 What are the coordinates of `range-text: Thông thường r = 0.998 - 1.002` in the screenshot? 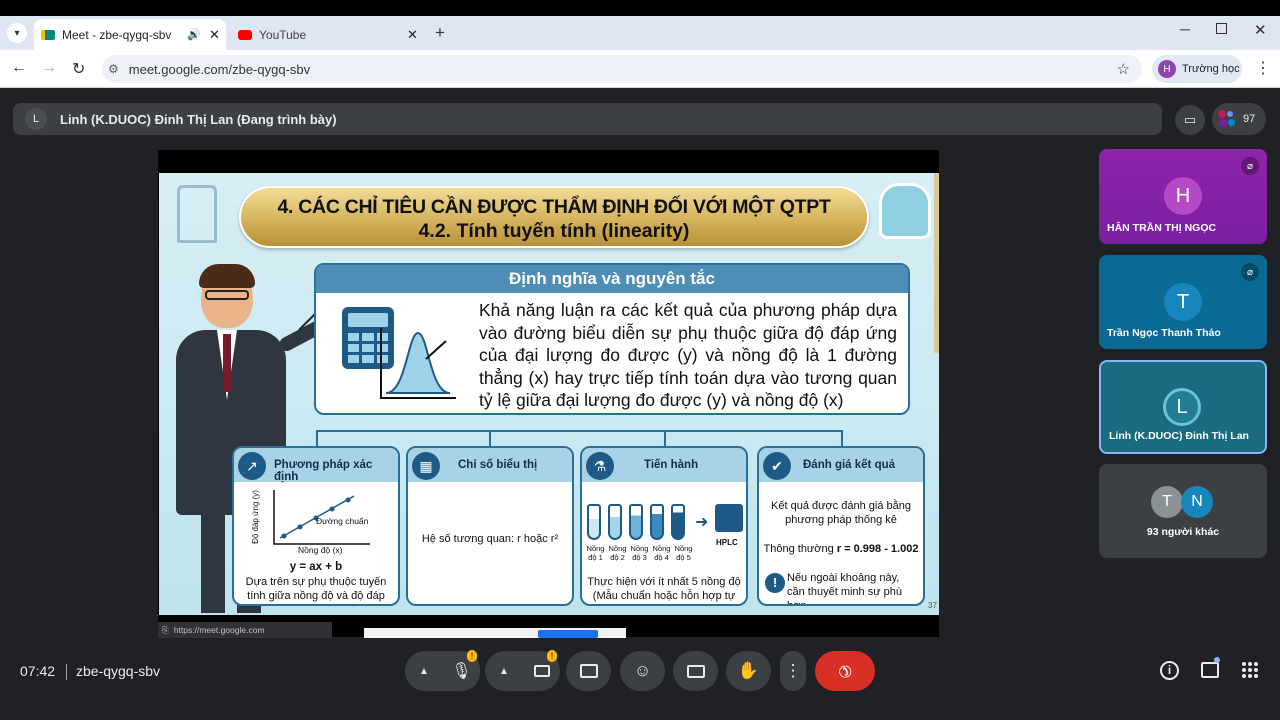 It's located at (841, 550).